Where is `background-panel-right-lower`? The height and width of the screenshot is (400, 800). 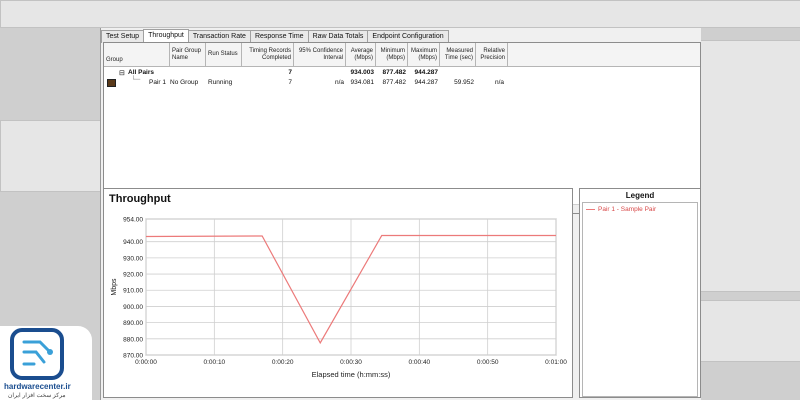 background-panel-right-lower is located at coordinates (750, 331).